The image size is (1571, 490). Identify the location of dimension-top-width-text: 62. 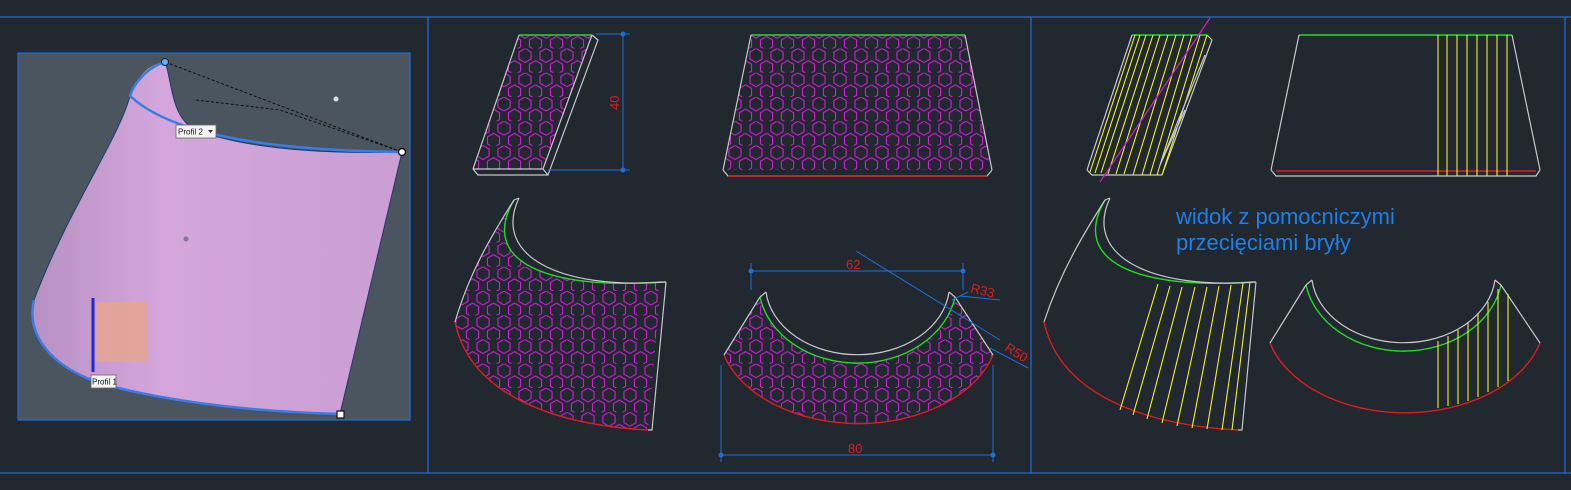
(853, 264).